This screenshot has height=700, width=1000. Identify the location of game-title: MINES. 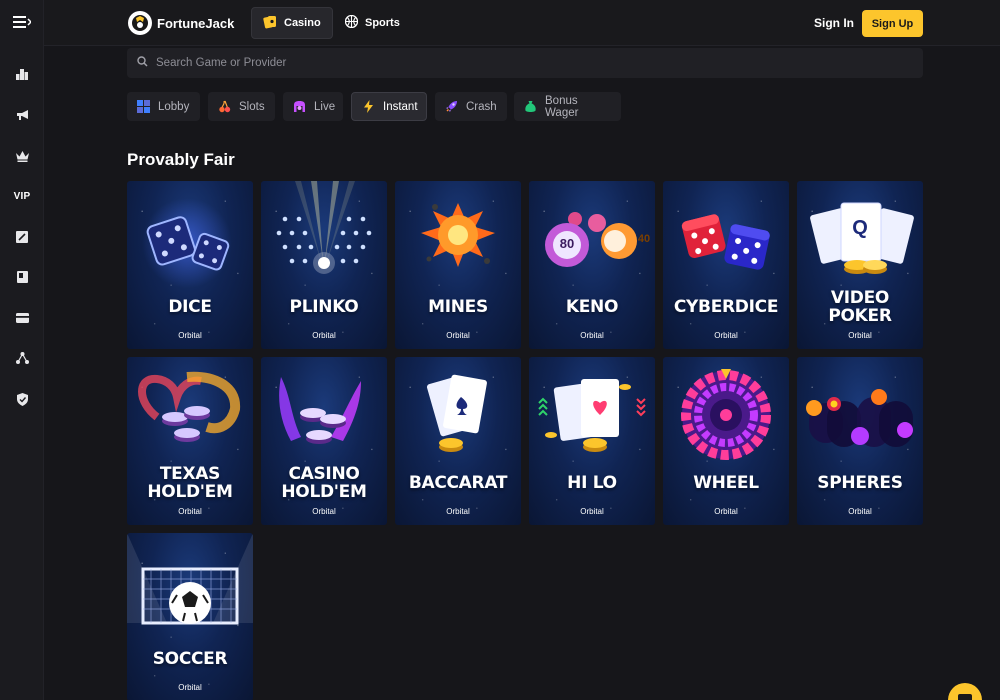
(458, 307).